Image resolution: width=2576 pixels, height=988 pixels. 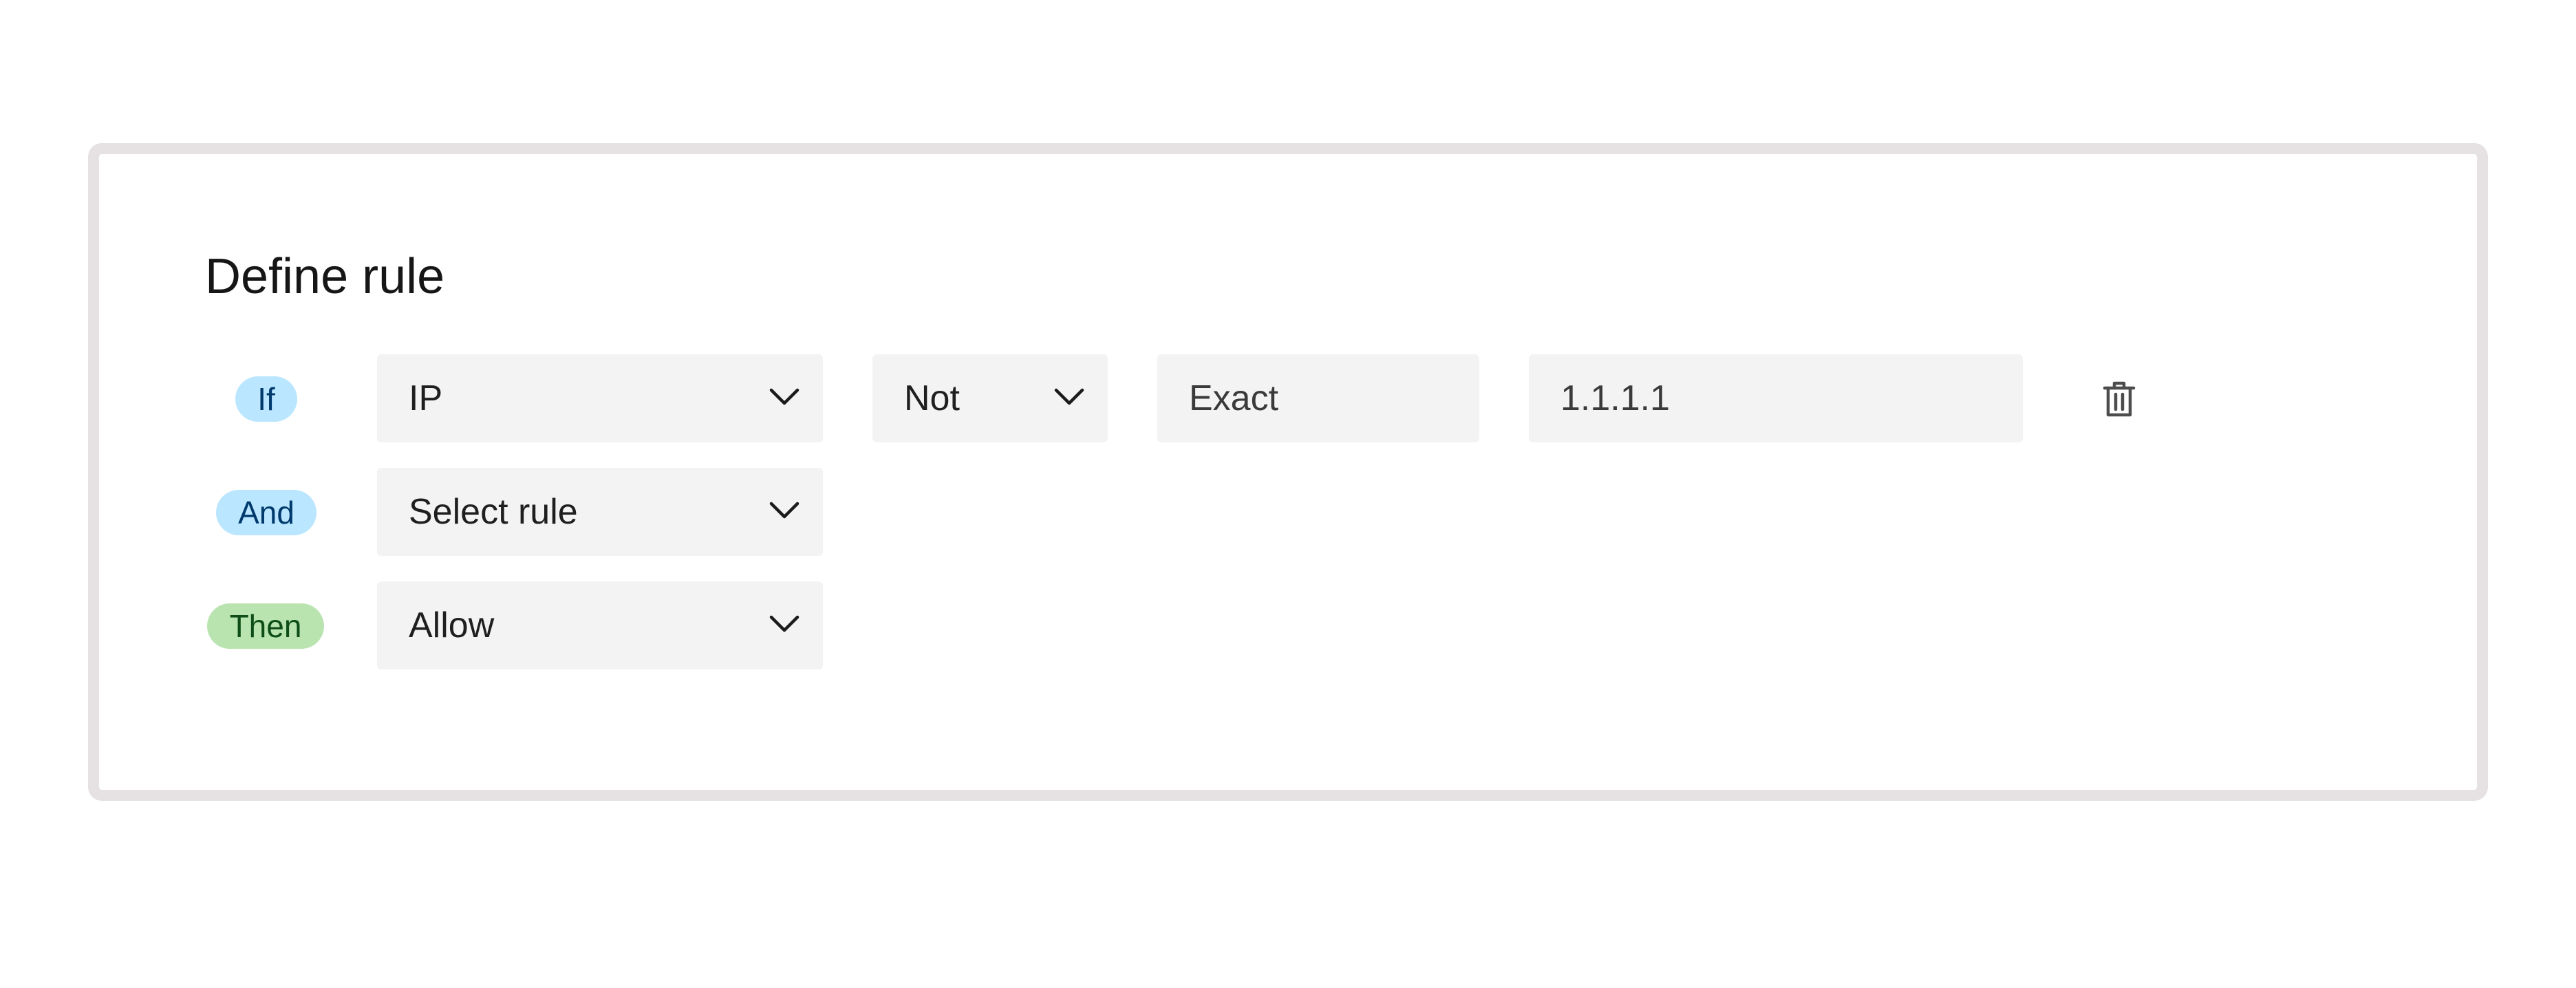 What do you see at coordinates (325, 277) in the screenshot?
I see `page-title: Define rule` at bounding box center [325, 277].